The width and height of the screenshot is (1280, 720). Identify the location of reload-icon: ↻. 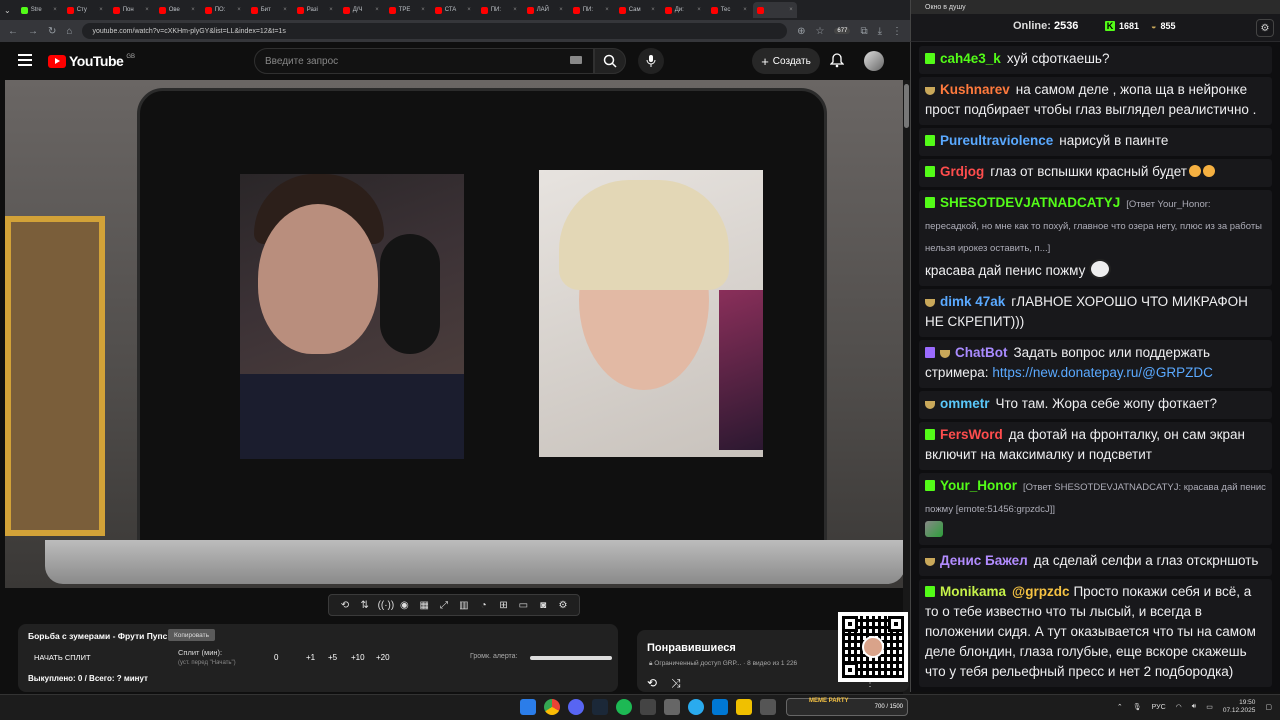
(52, 31).